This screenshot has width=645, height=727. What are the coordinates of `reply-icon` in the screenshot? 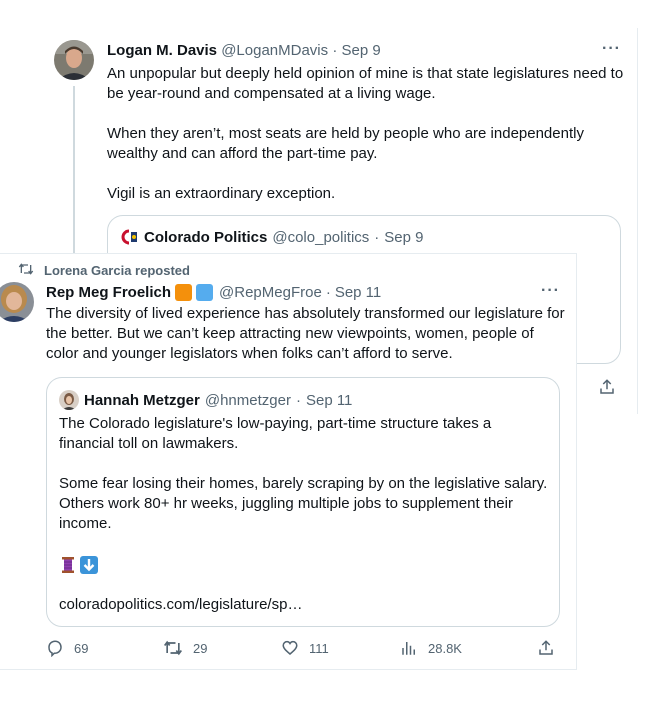 It's located at (55, 648).